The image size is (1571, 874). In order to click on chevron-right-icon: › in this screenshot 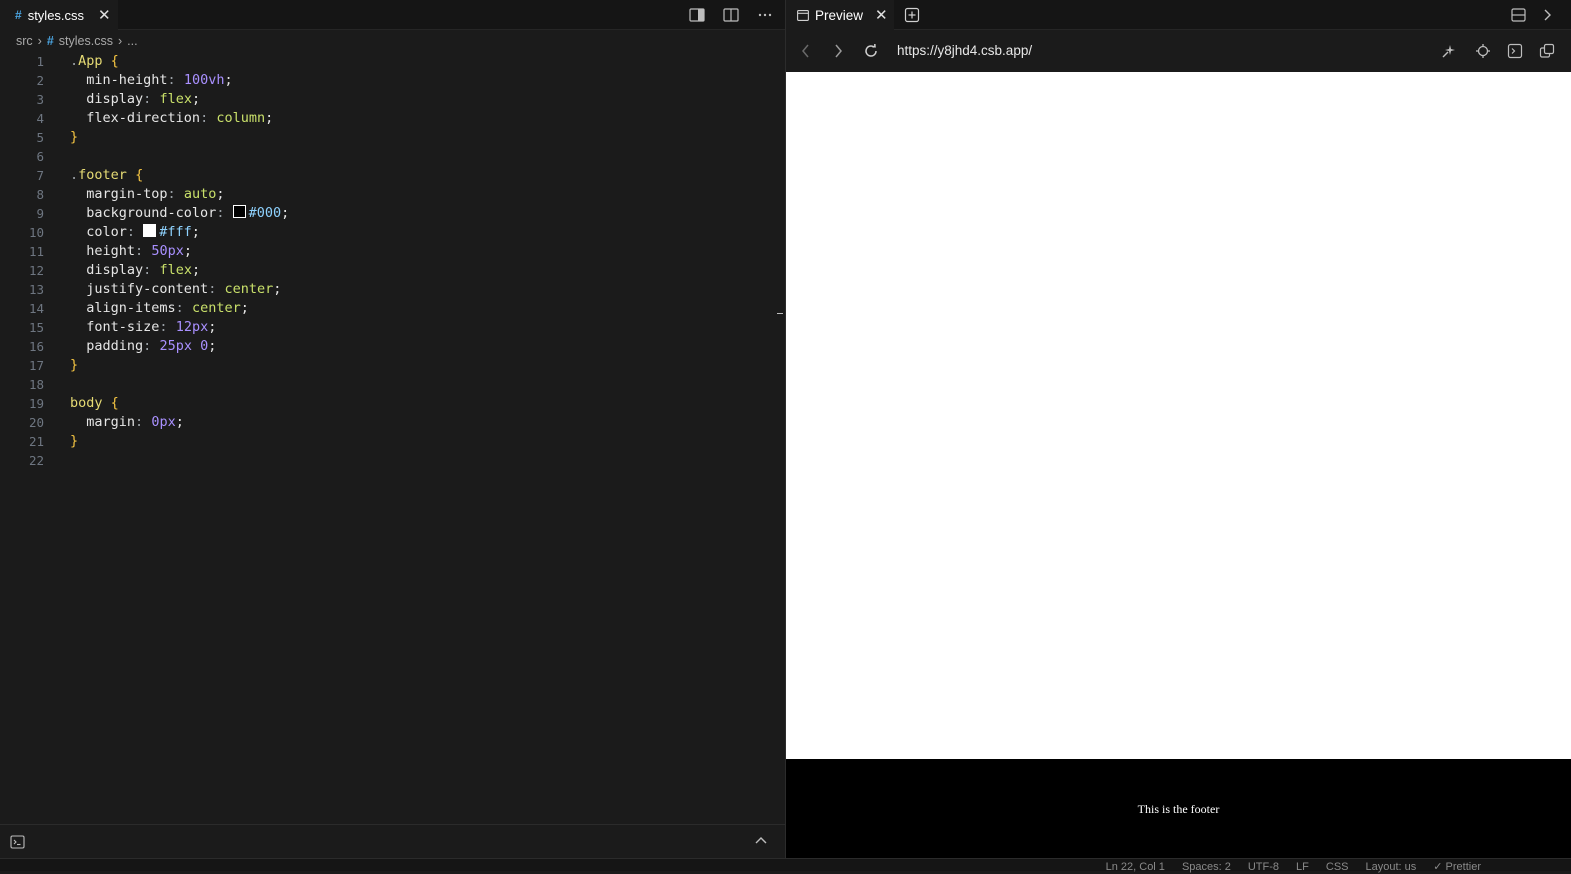, I will do `click(39, 41)`.